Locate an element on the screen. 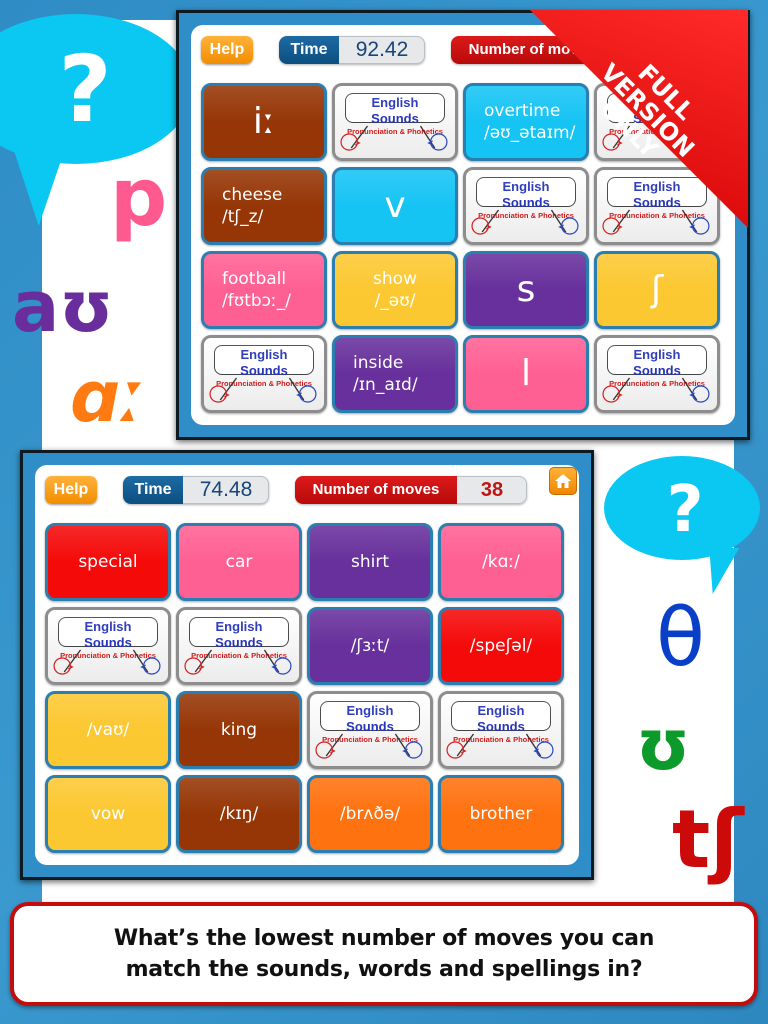 Image resolution: width=768 pixels, height=1024 pixels. timer: Time 74.48 is located at coordinates (196, 490).